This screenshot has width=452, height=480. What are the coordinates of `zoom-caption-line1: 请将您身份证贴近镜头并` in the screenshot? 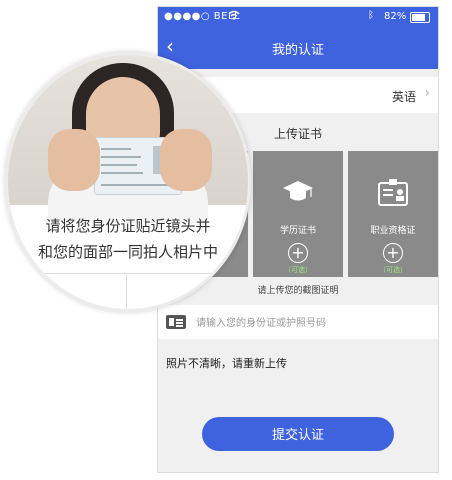 It's located at (128, 226).